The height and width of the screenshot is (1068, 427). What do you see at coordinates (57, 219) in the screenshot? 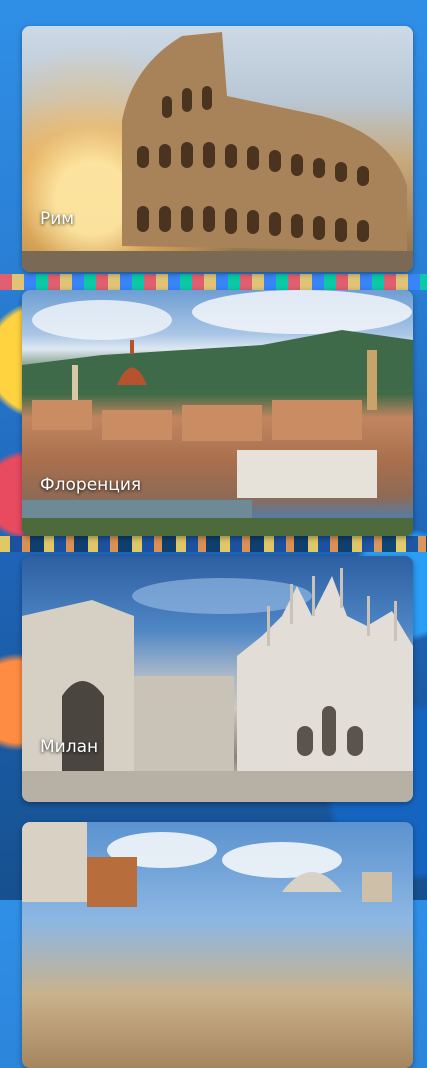
I see `city-name: Рим` at bounding box center [57, 219].